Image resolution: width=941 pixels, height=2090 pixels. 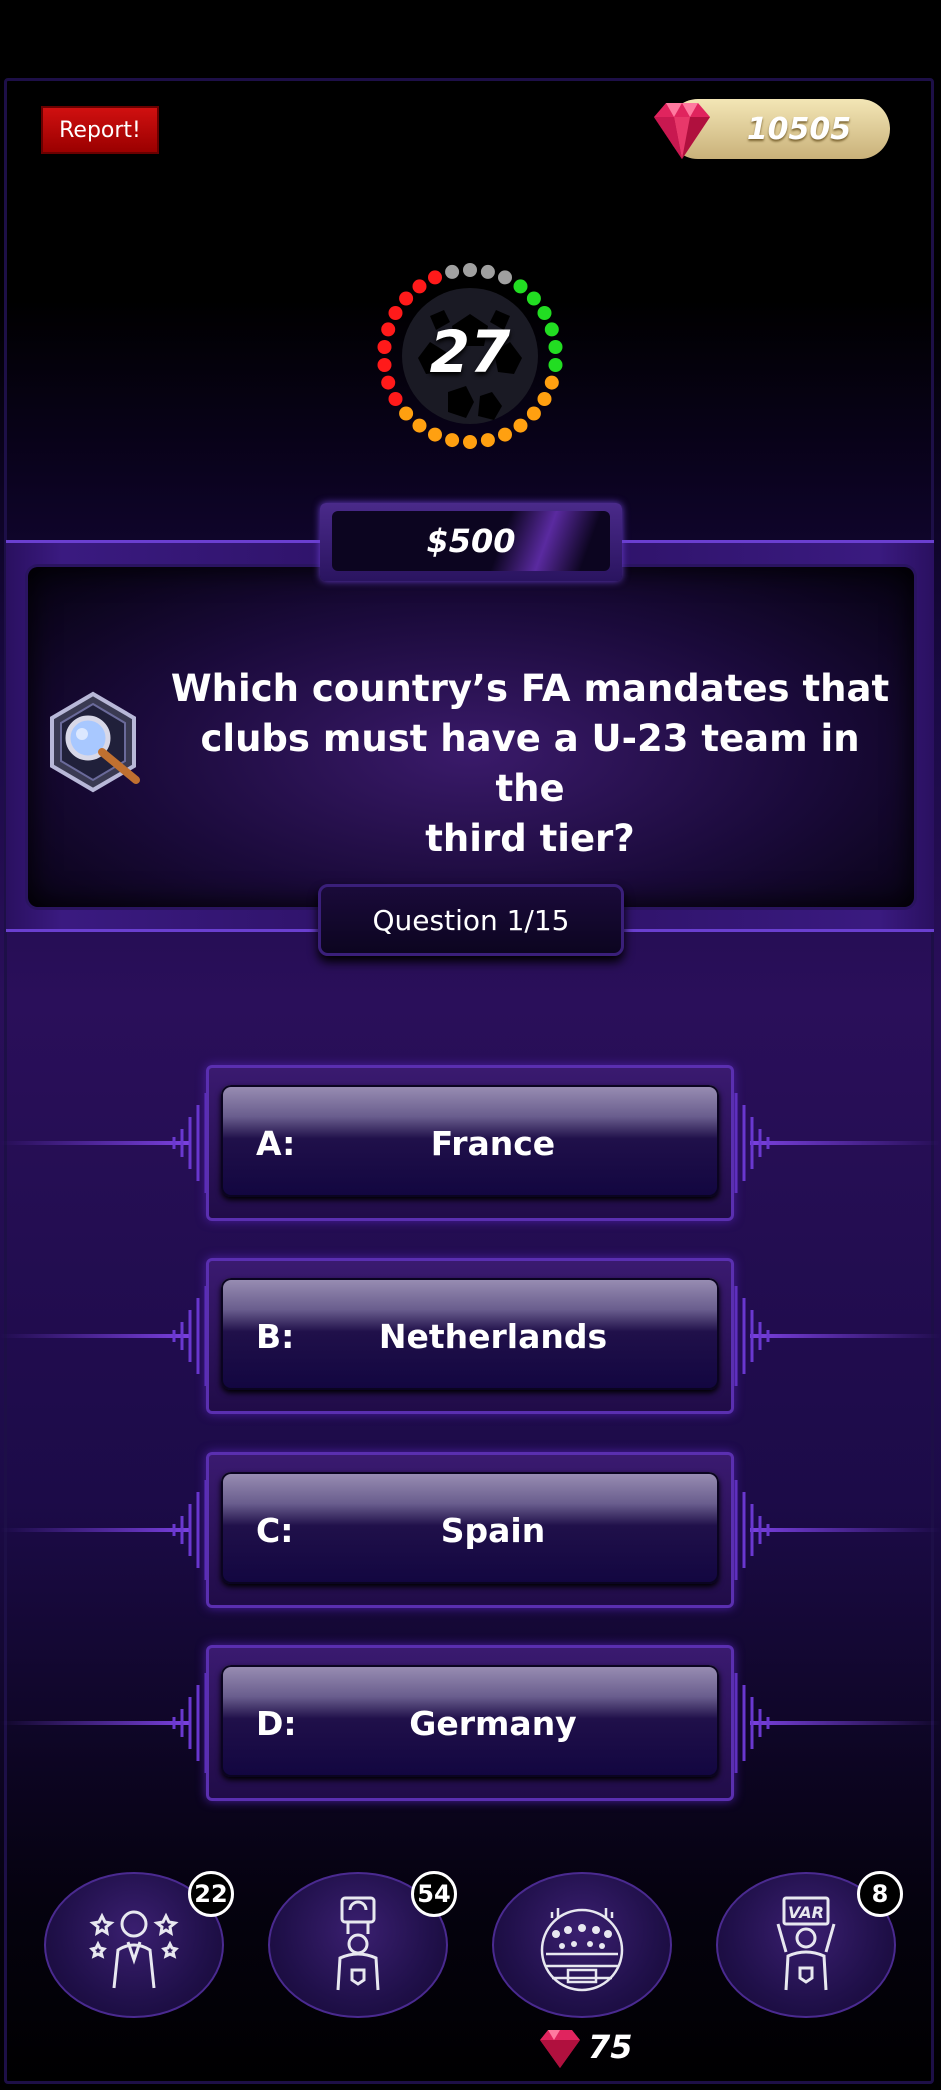 I want to click on crowd-icon, so click(x=582, y=1950).